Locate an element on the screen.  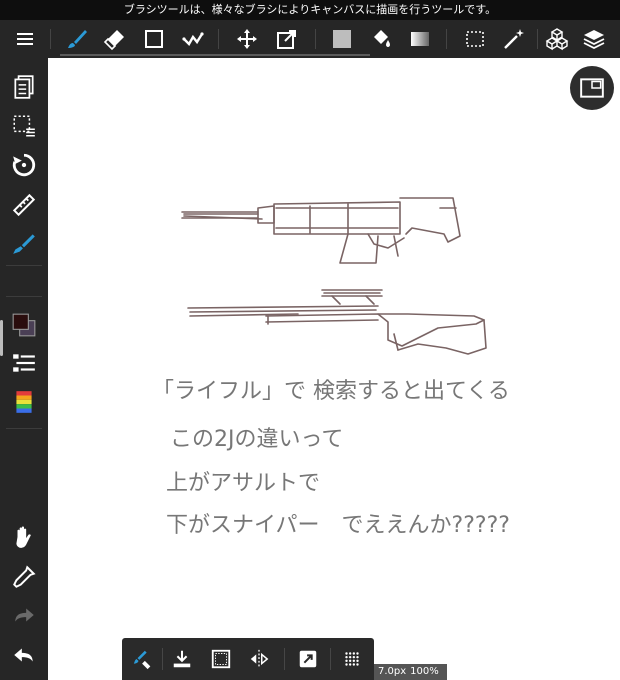
grid-icon is located at coordinates (352, 659).